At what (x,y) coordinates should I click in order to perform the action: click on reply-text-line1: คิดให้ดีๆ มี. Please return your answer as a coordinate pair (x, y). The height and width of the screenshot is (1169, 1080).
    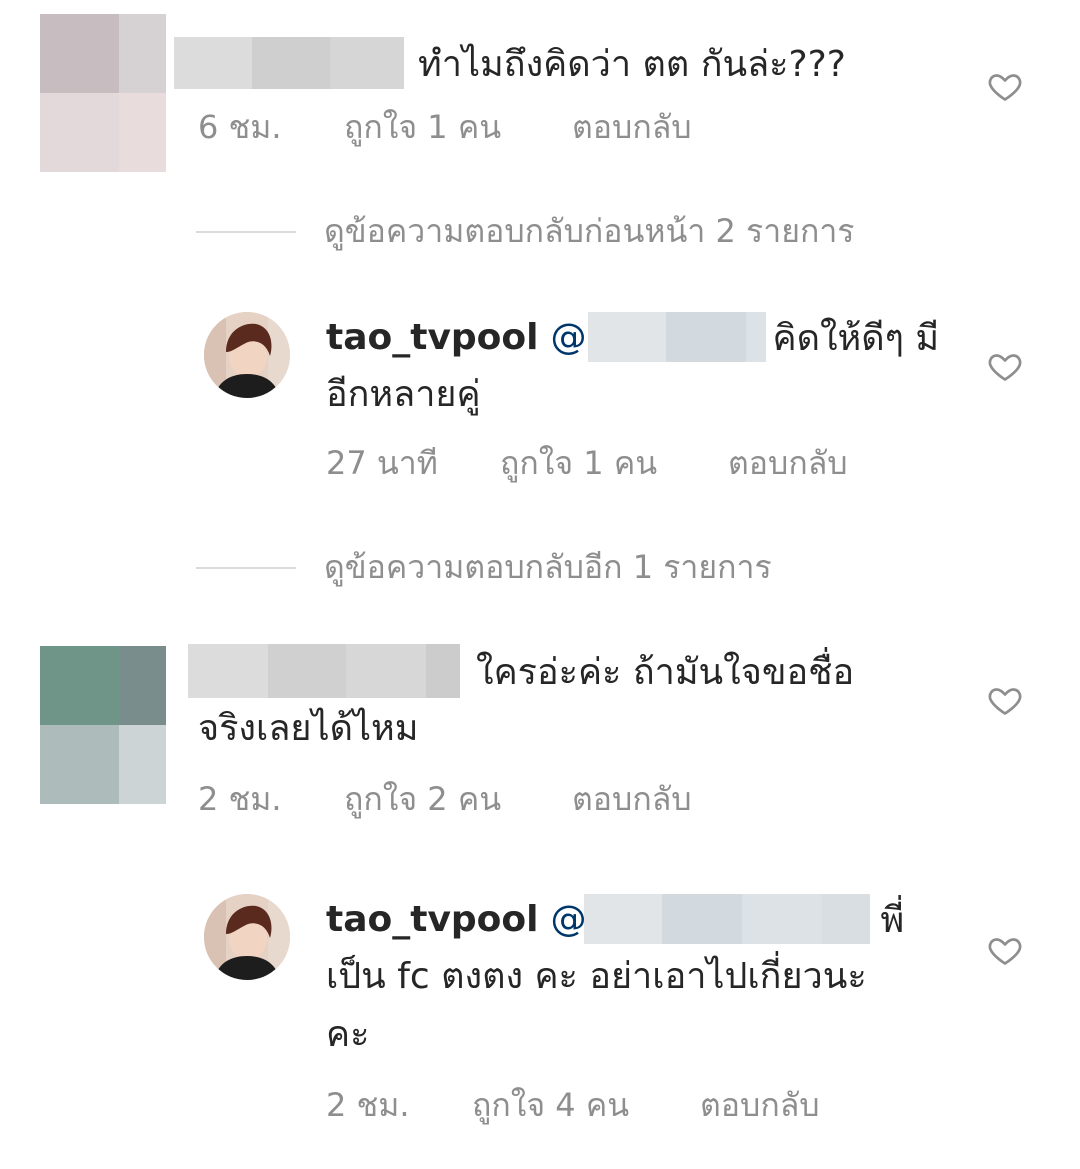
    Looking at the image, I should click on (856, 338).